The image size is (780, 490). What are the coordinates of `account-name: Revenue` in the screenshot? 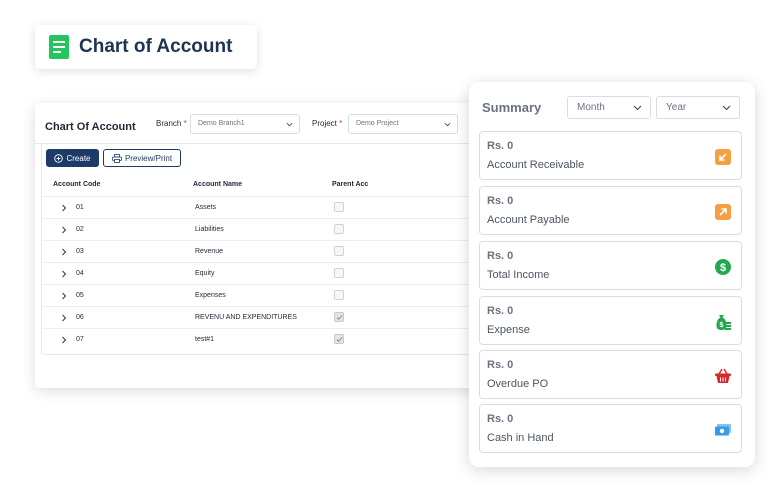 It's located at (209, 251).